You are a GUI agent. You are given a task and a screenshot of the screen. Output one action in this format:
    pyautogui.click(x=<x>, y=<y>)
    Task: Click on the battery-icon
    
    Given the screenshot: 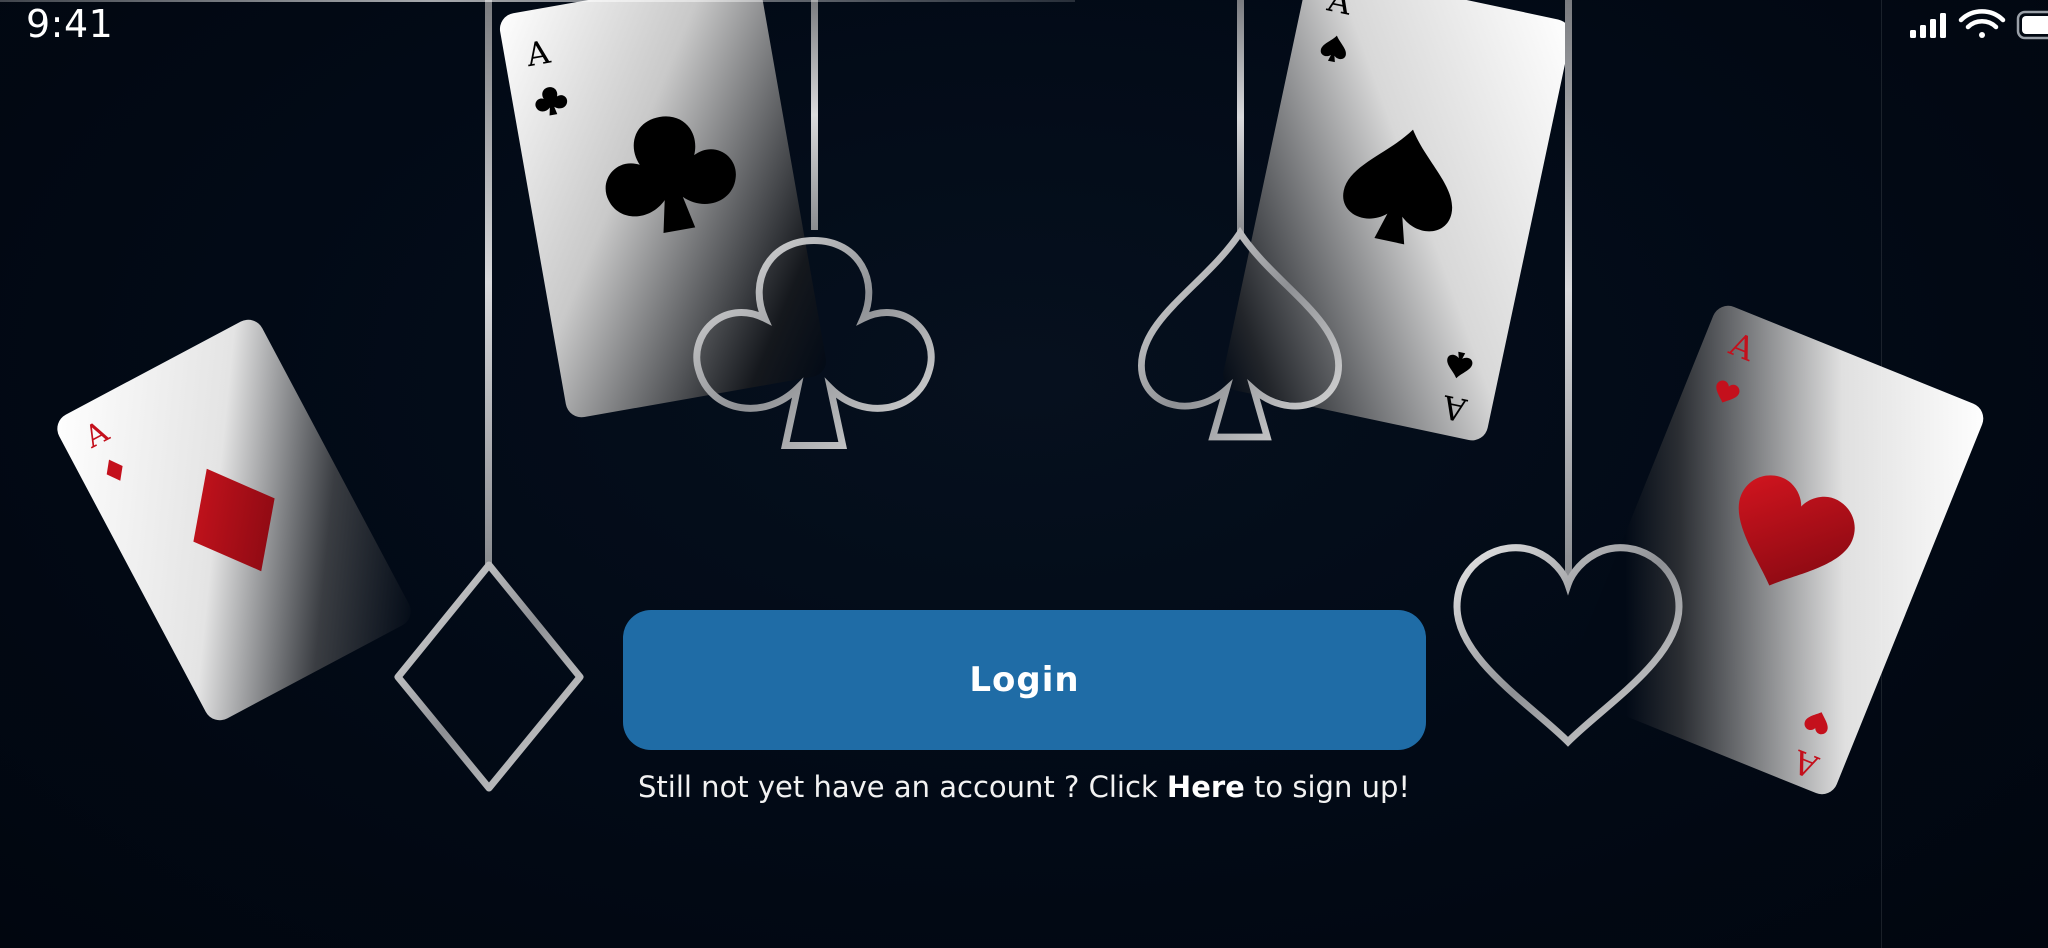 What is the action you would take?
    pyautogui.click(x=2032, y=25)
    